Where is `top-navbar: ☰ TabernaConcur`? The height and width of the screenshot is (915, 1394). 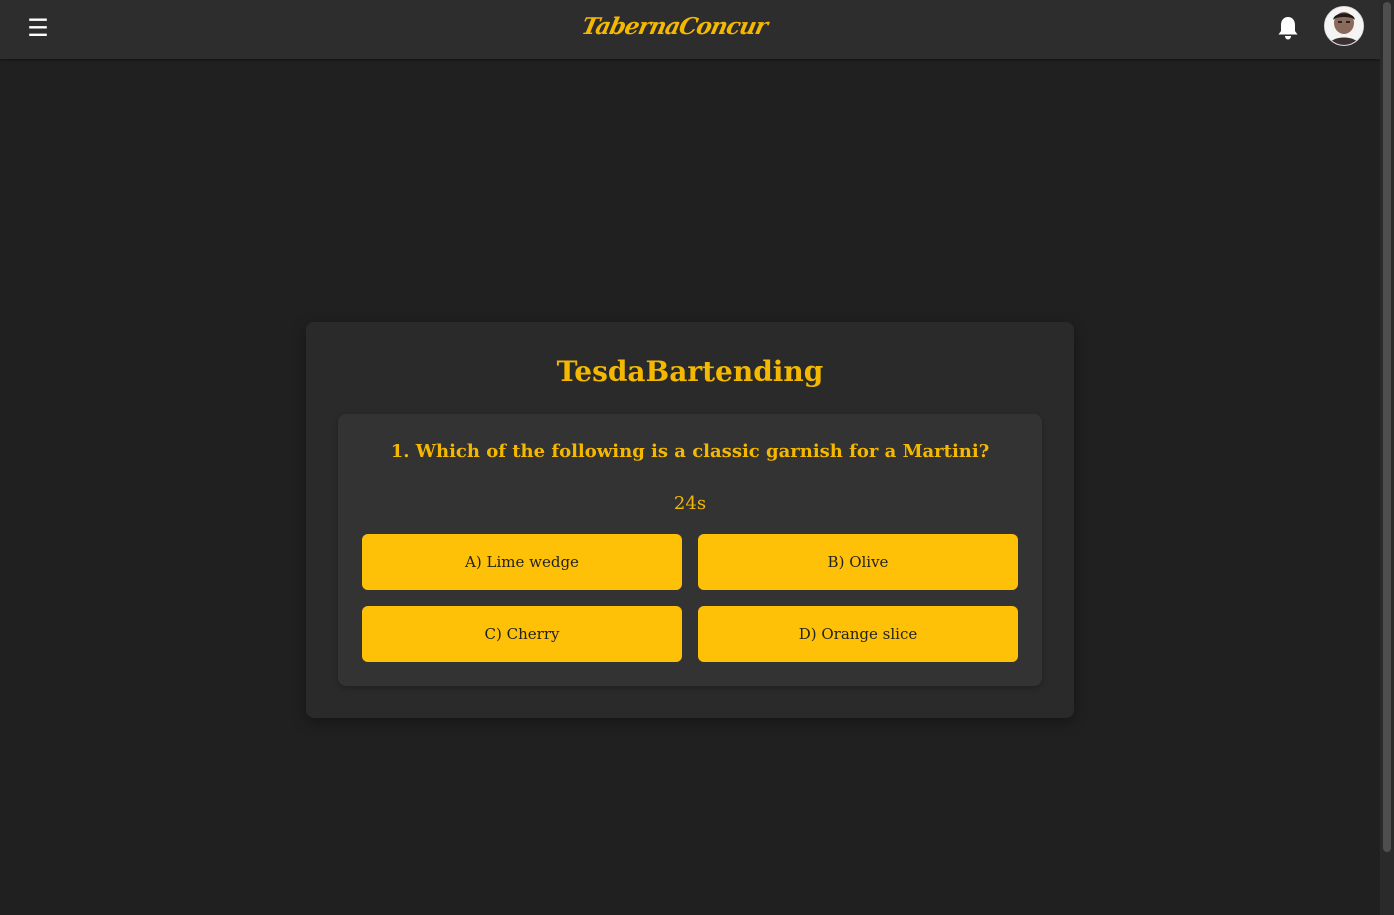 top-navbar: ☰ TabernaConcur is located at coordinates (690, 29).